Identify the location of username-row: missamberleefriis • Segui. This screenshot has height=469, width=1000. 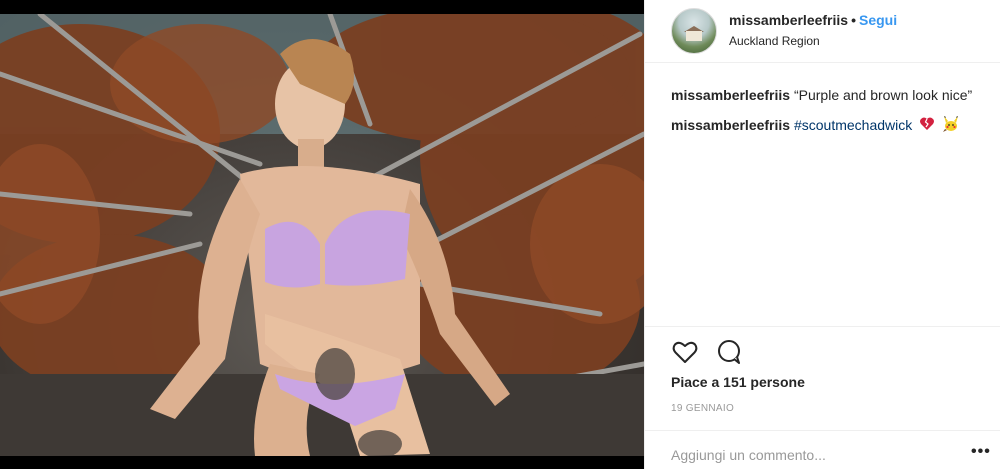
(813, 20).